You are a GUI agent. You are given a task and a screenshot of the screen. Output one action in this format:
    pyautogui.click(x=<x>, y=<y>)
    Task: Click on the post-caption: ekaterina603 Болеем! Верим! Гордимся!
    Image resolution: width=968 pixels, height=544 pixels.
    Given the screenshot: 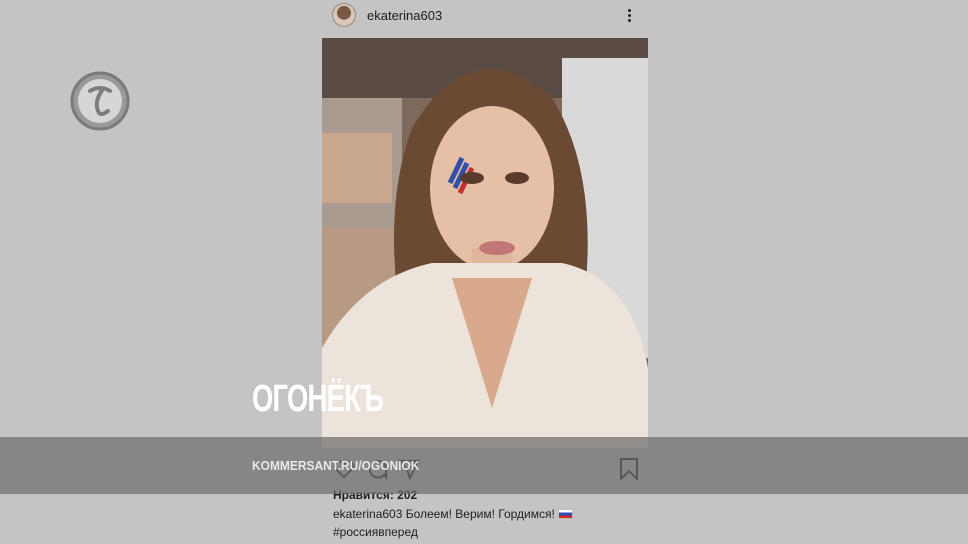 What is the action you would take?
    pyautogui.click(x=453, y=514)
    